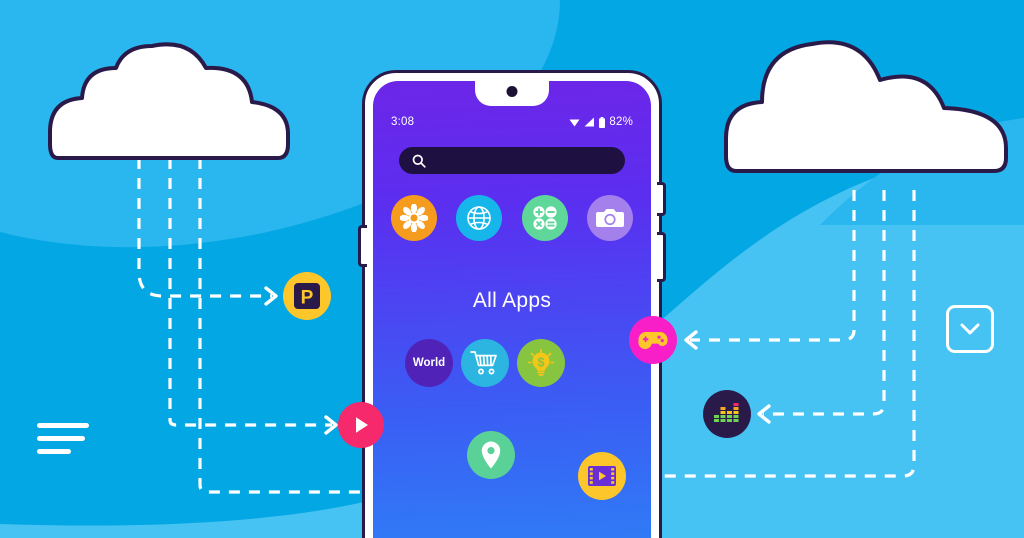  I want to click on app-calculator, so click(544, 218).